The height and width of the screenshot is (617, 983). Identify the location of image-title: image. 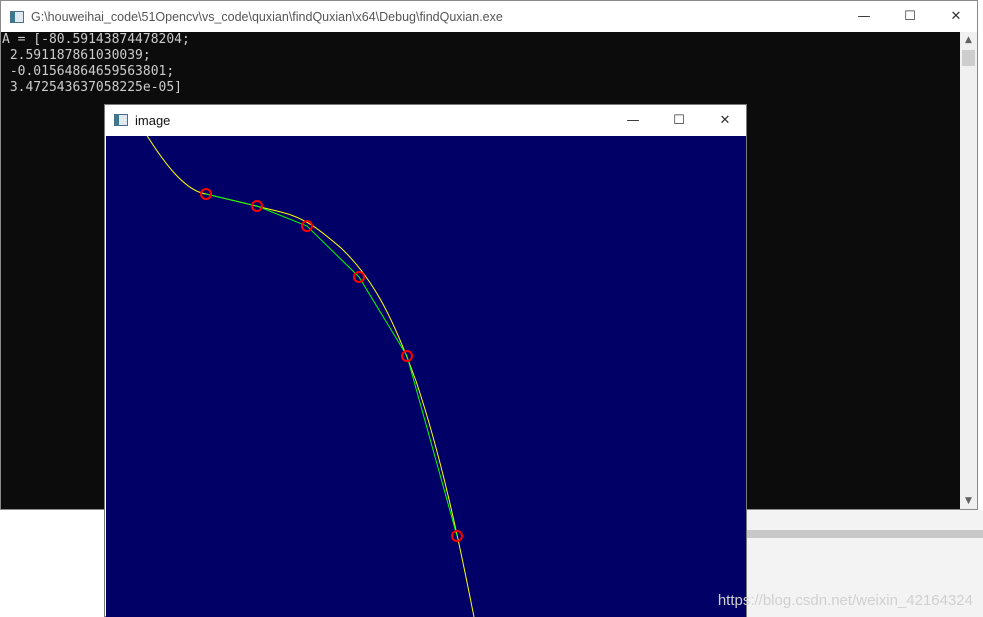
(153, 120).